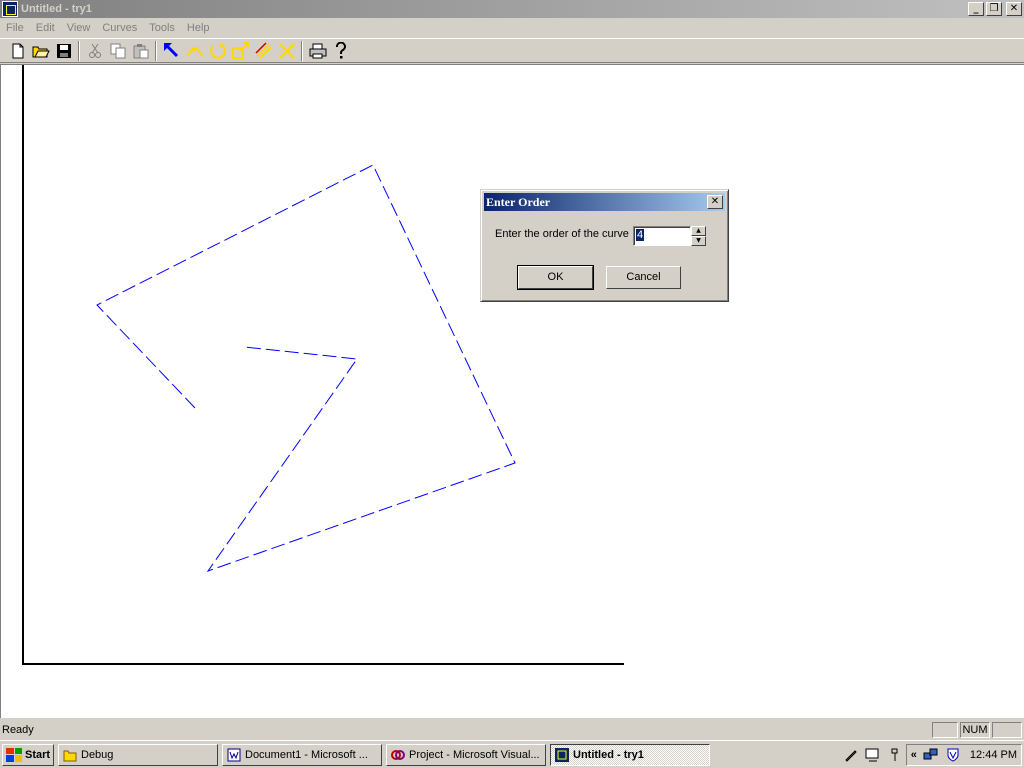  I want to click on menu-file: File, so click(15, 28).